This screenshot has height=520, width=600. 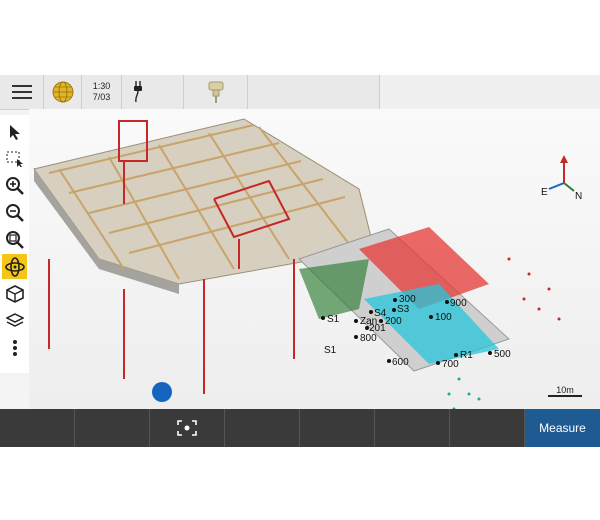 I want to click on zoom-out-button, so click(x=14, y=212).